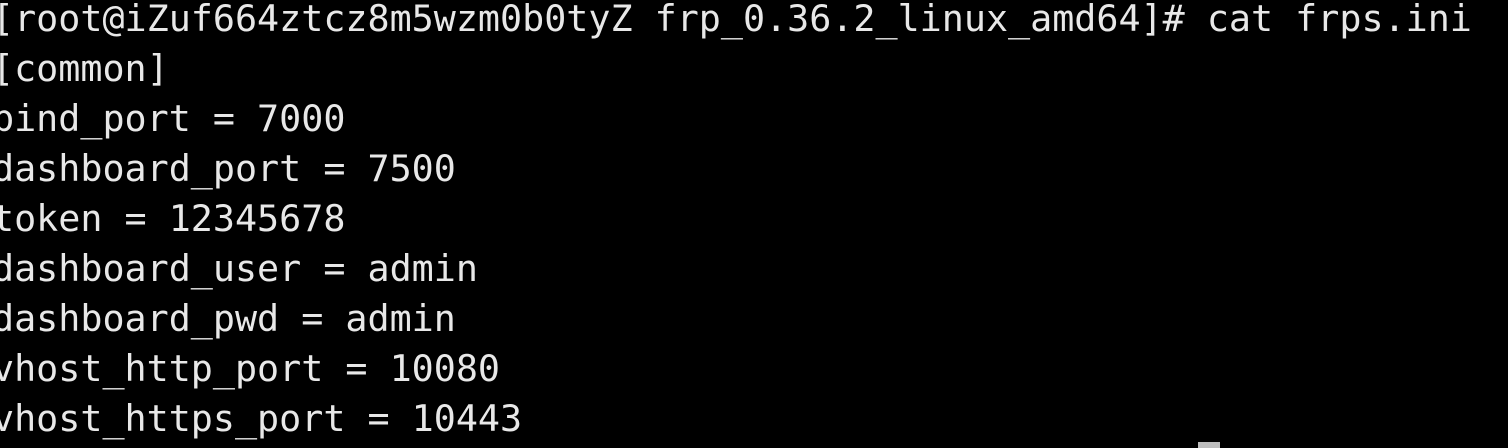 This screenshot has height=448, width=1508. I want to click on command-text: cat frps.ini, so click(1339, 20).